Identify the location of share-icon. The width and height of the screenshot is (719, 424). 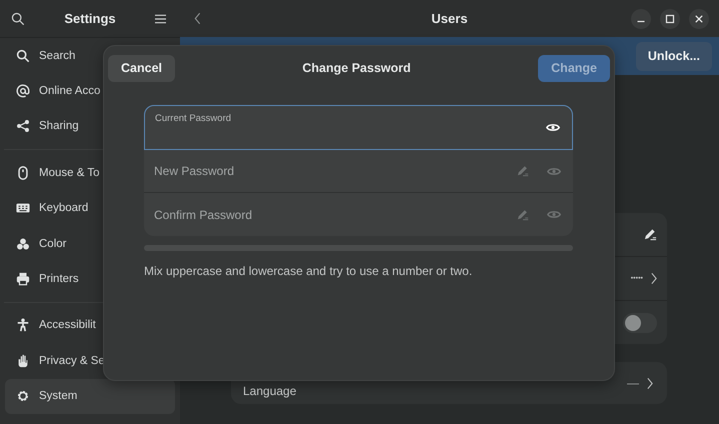
(23, 126).